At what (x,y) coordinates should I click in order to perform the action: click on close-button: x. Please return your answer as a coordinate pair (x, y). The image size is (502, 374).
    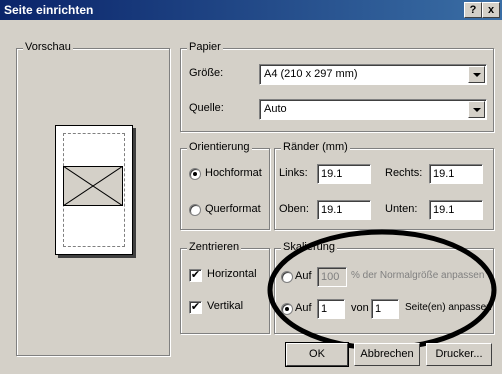
    Looking at the image, I should click on (491, 10).